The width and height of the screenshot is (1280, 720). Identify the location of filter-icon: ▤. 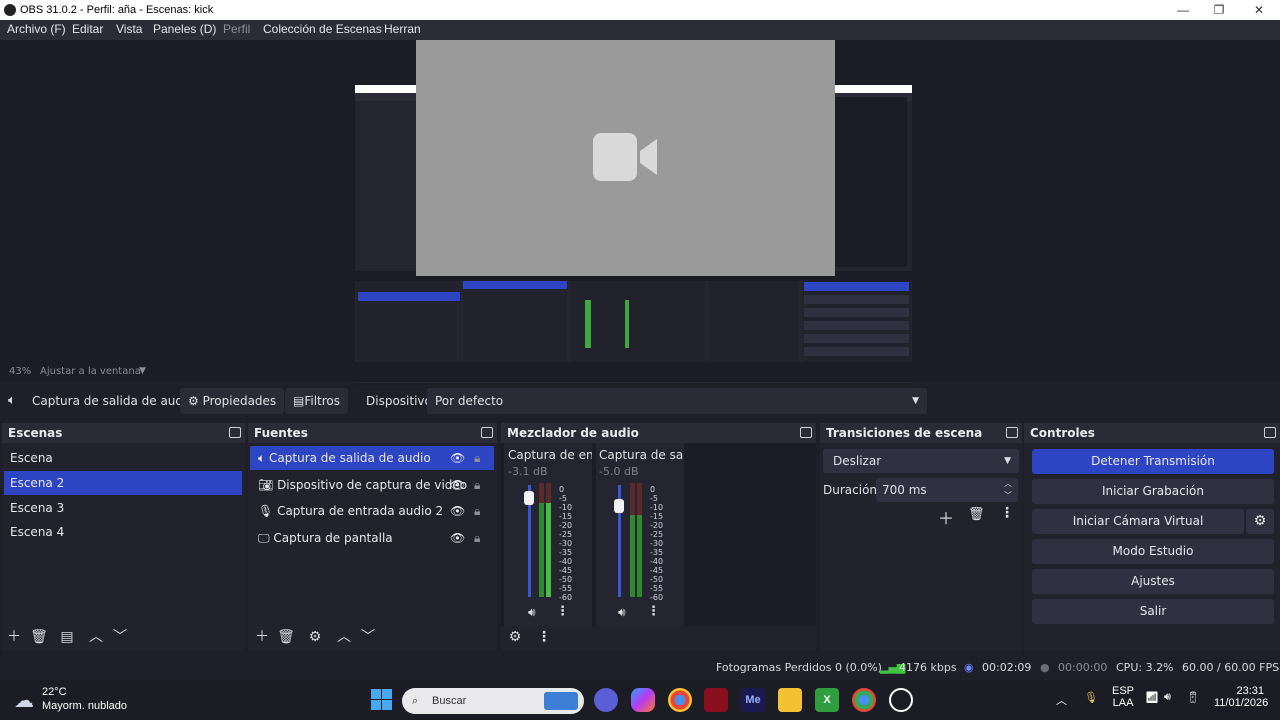
(67, 637).